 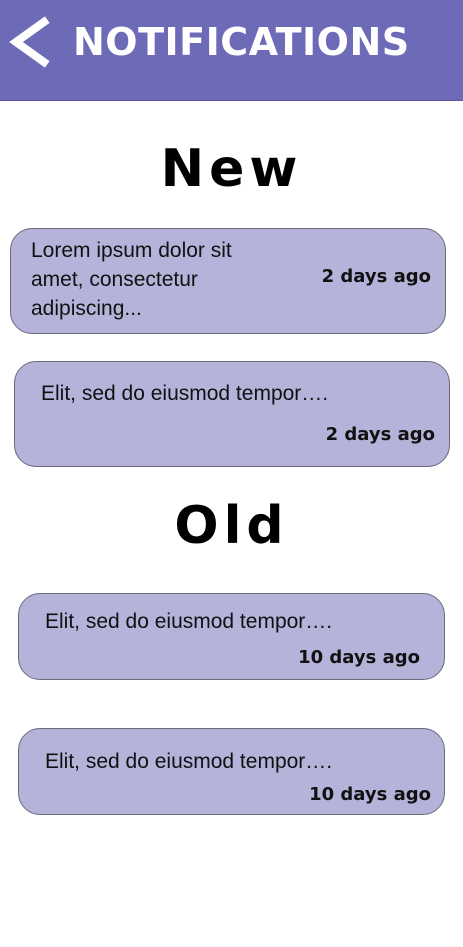 I want to click on chevron-left-icon, so click(x=29, y=42).